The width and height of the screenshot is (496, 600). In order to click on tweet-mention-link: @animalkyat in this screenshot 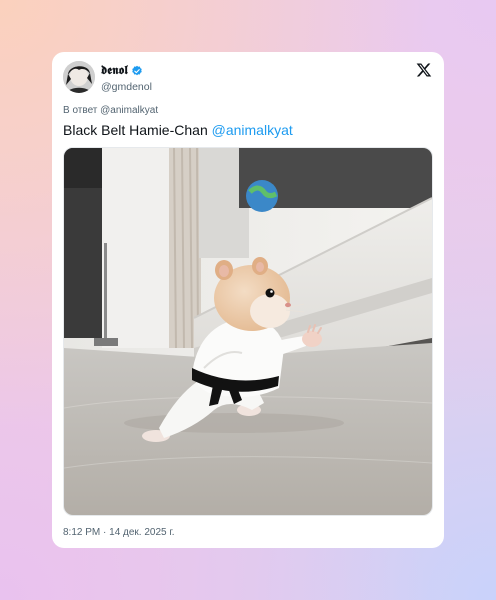, I will do `click(252, 130)`.